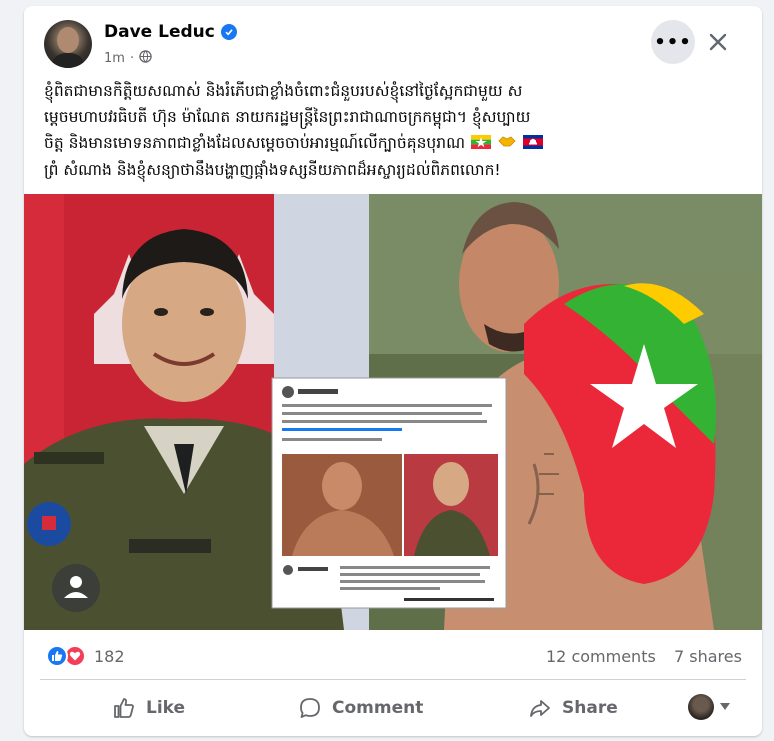  Describe the element at coordinates (590, 708) in the screenshot. I see `share-label: Share` at that location.